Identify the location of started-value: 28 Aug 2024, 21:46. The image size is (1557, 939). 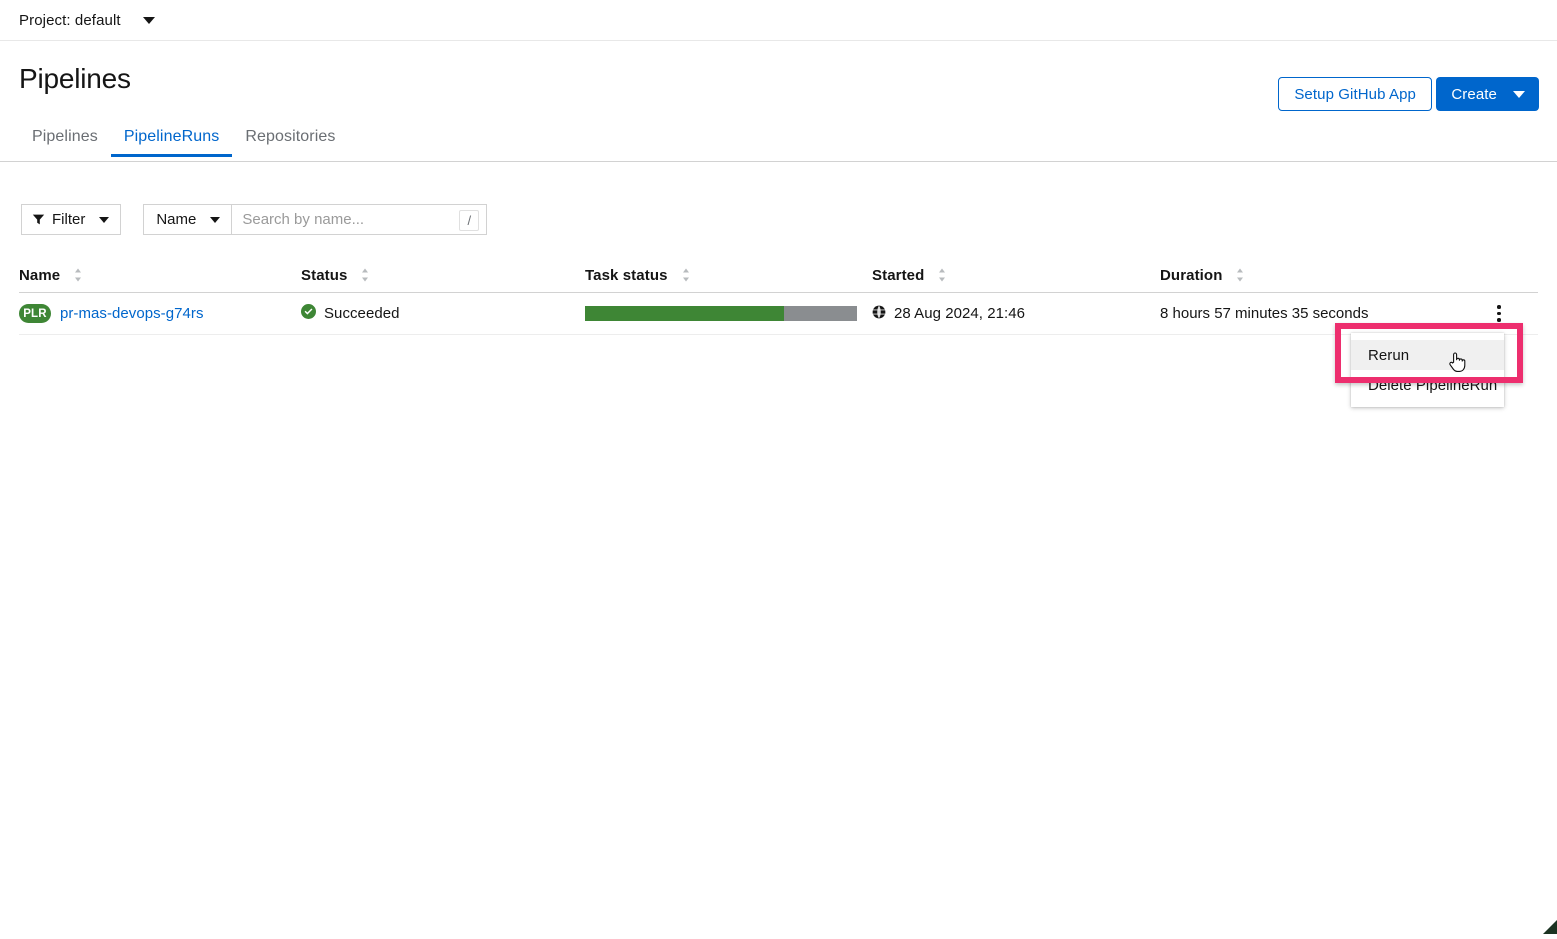
(948, 314).